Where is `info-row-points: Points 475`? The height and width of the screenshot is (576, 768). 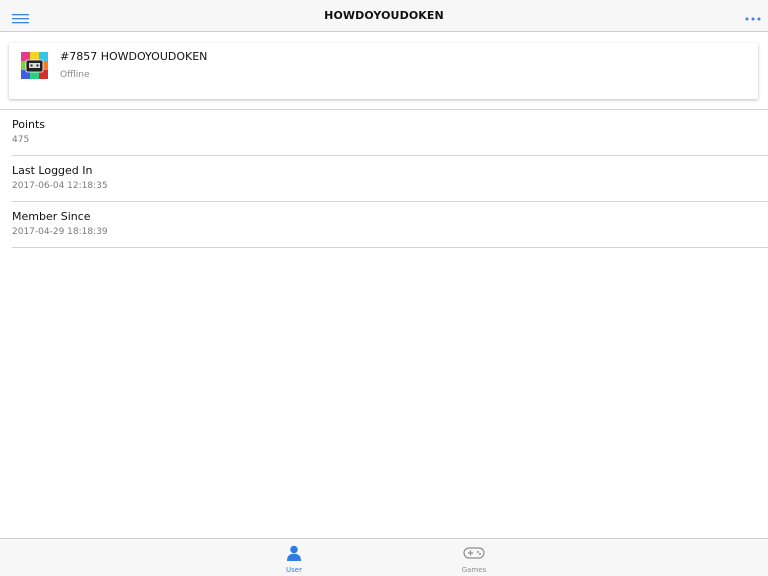 info-row-points: Points 475 is located at coordinates (390, 133).